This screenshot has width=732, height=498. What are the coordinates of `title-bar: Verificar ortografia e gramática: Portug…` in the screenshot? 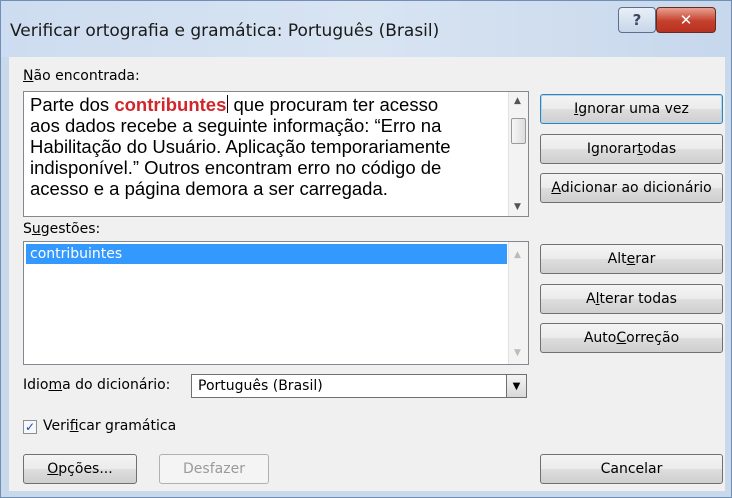 It's located at (366, 29).